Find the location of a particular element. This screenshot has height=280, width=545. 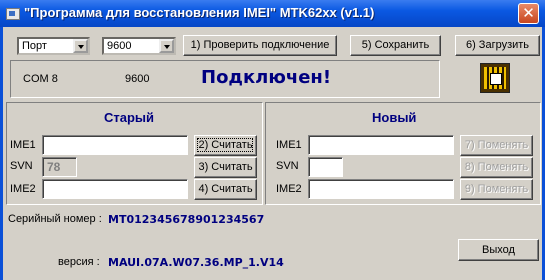

status-baud-rate: 9600 is located at coordinates (137, 79).